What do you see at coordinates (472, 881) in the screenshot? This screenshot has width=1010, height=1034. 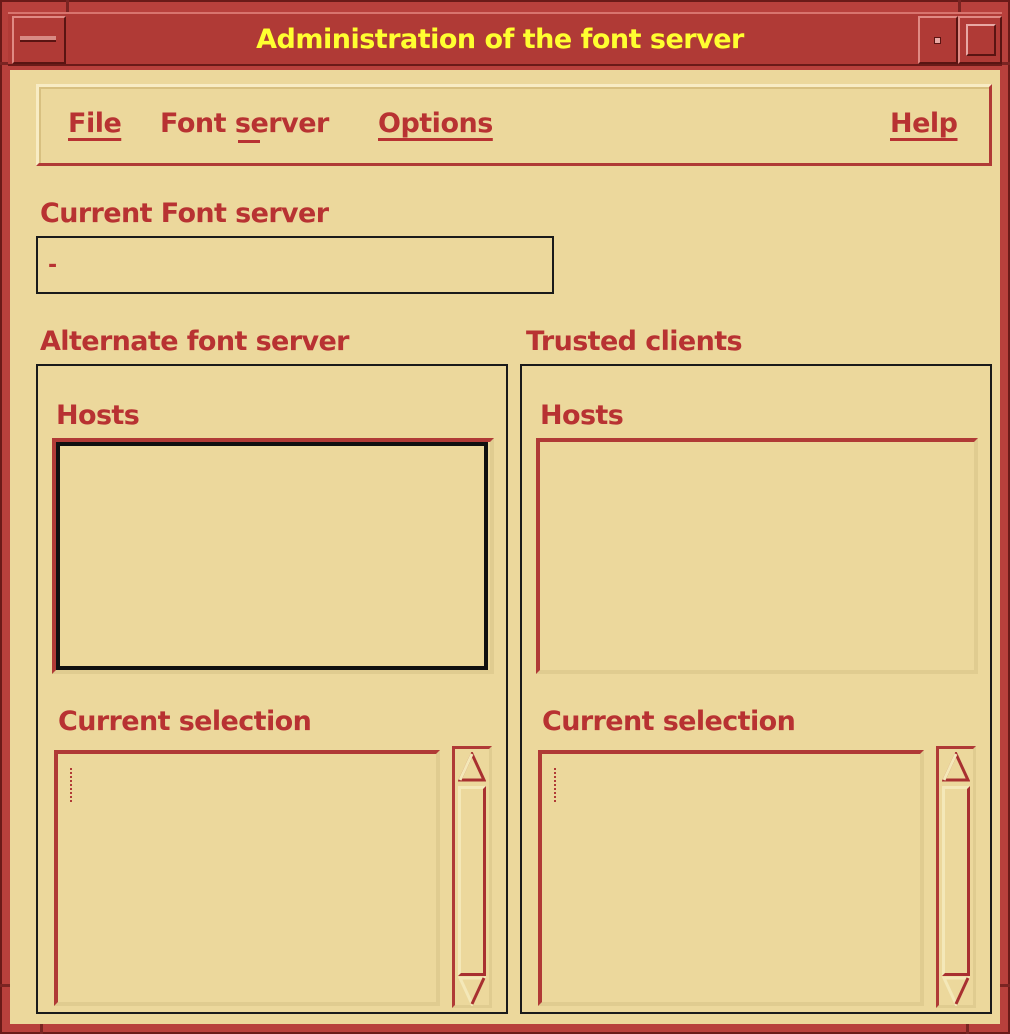 I see `alternate-scroll-thumb` at bounding box center [472, 881].